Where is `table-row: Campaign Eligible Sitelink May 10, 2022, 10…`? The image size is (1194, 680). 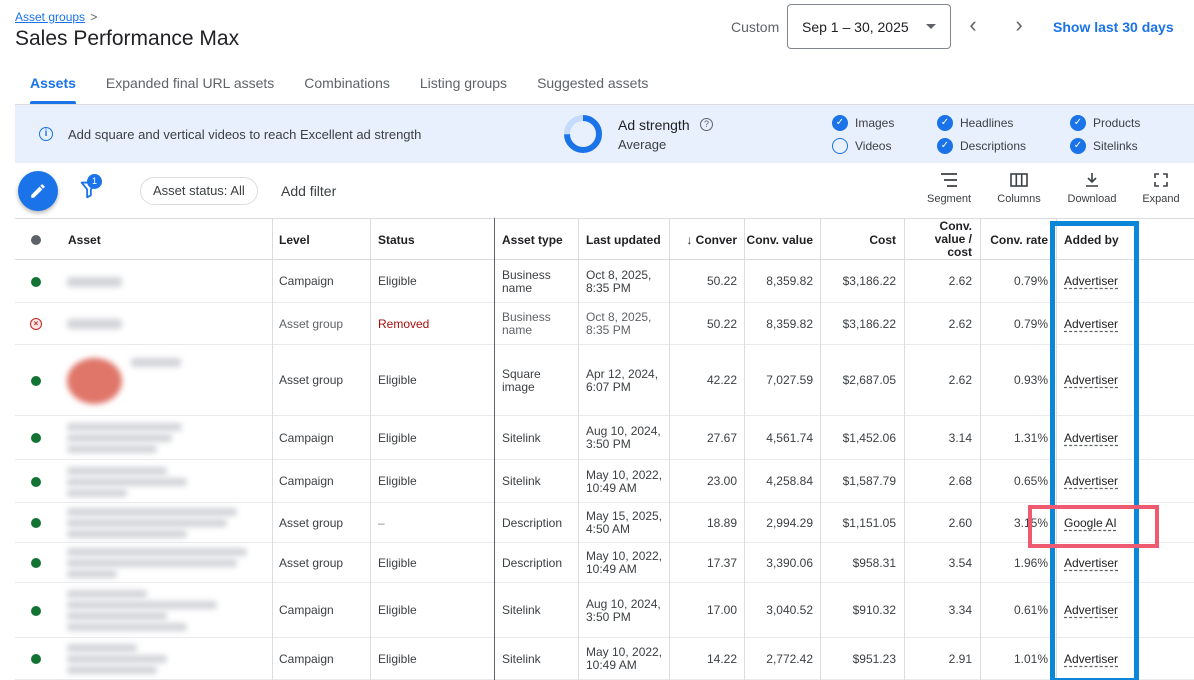
table-row: Campaign Eligible Sitelink May 10, 2022, 10… is located at coordinates (604, 481).